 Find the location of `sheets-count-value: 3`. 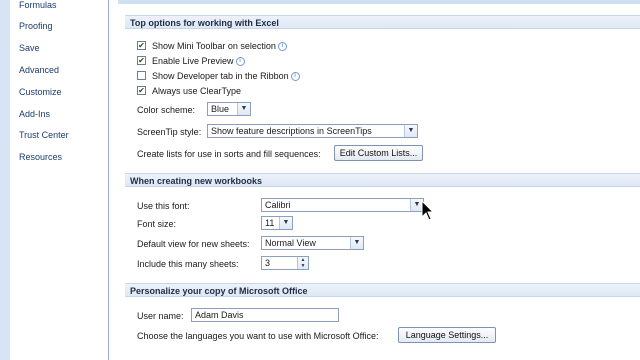

sheets-count-value: 3 is located at coordinates (268, 263).